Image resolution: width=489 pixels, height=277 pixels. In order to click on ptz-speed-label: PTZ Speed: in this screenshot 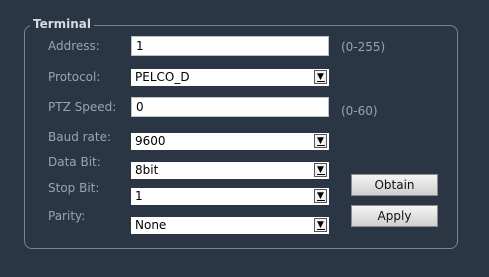, I will do `click(82, 107)`.